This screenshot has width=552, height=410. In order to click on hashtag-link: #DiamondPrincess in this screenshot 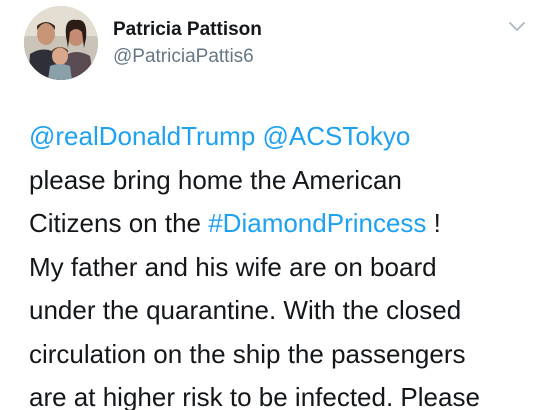, I will do `click(317, 223)`.